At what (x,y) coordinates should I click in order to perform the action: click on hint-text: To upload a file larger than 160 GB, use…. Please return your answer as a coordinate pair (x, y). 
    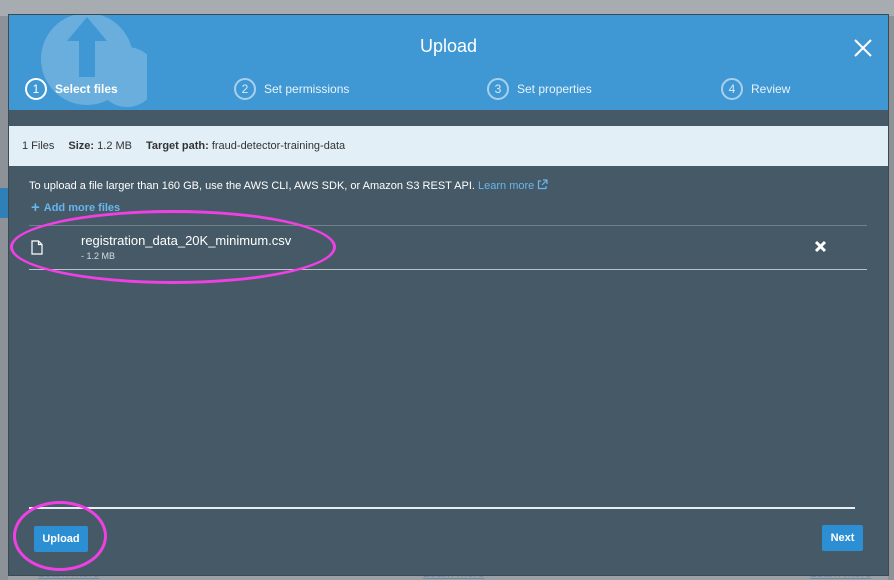
    Looking at the image, I should click on (252, 186).